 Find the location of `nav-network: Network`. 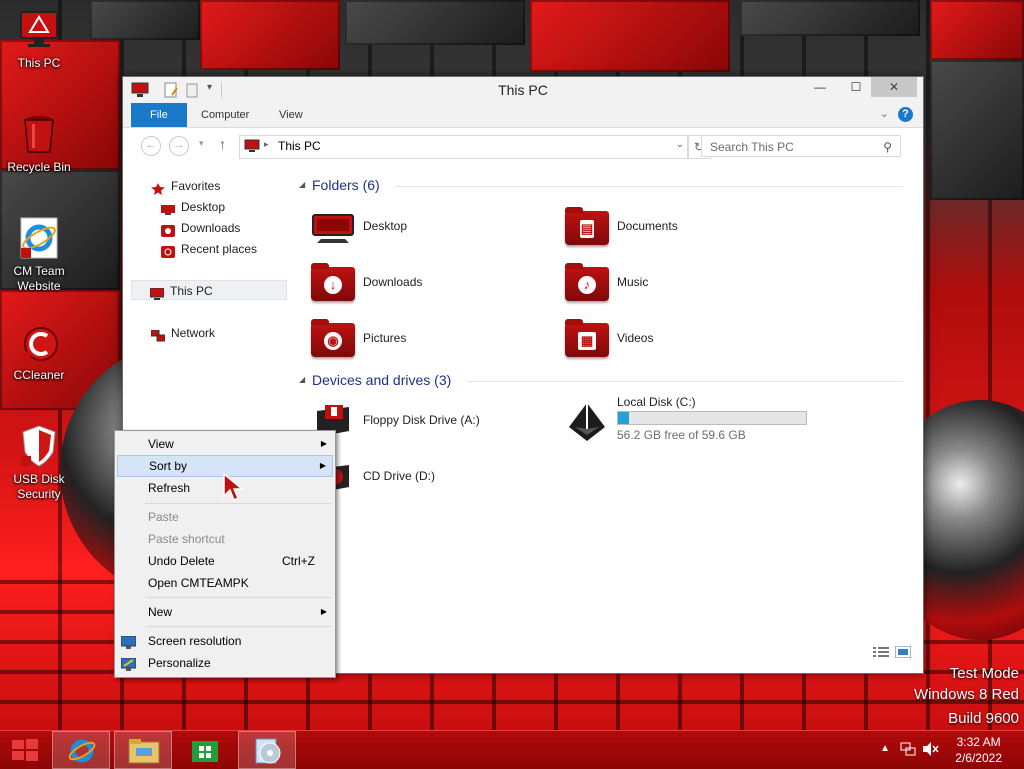

nav-network: Network is located at coordinates (182, 333).